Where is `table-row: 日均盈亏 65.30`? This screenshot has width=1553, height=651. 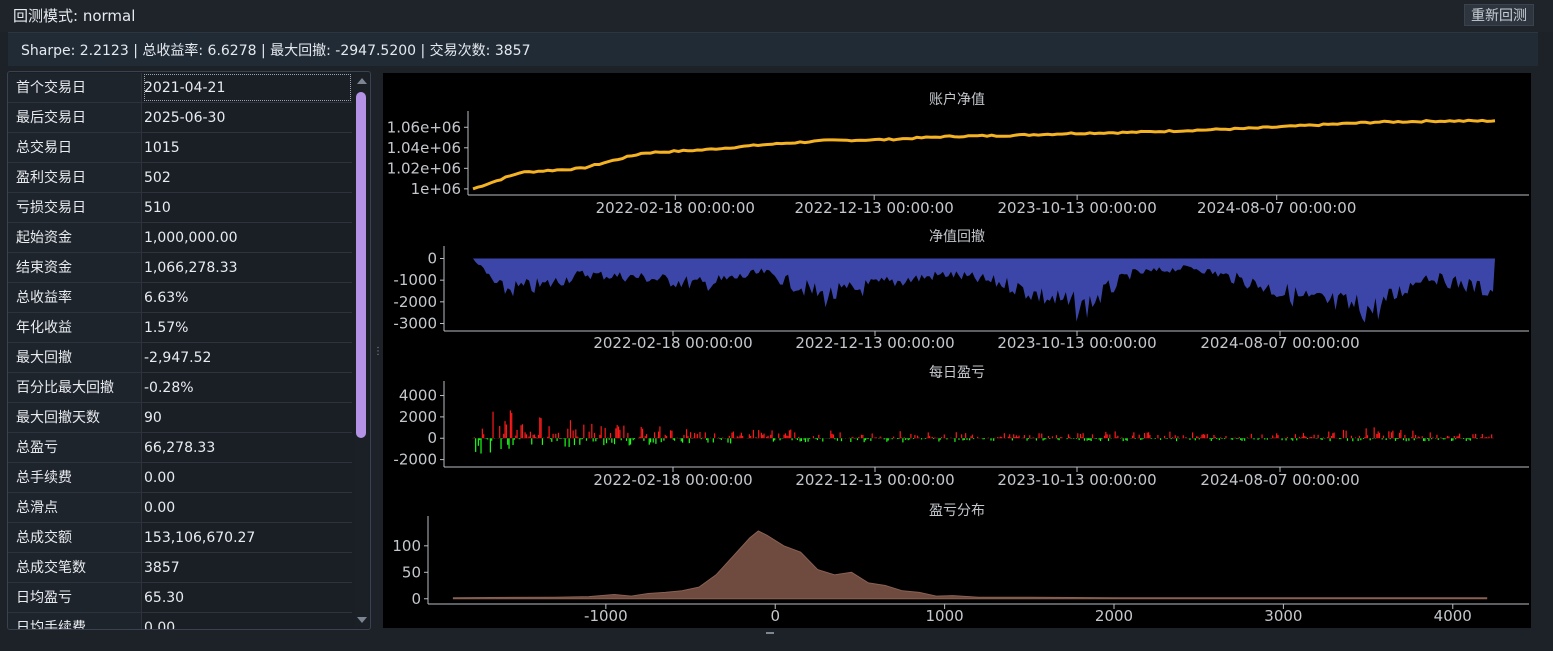
table-row: 日均盈亏 65.30 is located at coordinates (180, 598).